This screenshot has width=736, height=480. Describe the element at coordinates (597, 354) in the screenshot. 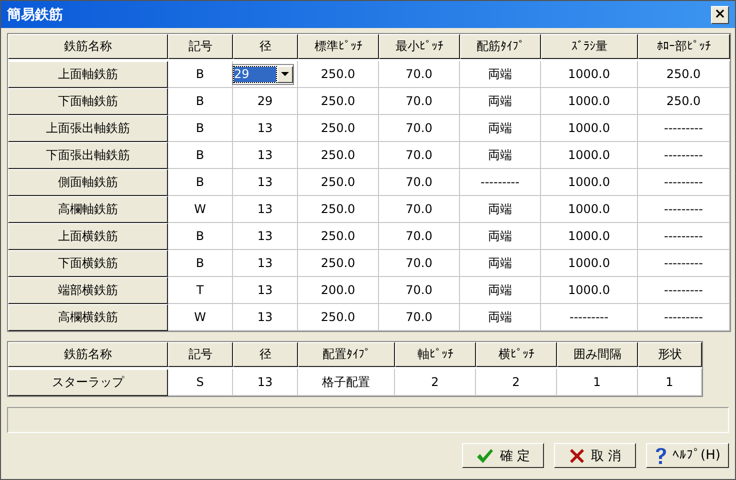

I see `column-header: 囲み間隔` at that location.